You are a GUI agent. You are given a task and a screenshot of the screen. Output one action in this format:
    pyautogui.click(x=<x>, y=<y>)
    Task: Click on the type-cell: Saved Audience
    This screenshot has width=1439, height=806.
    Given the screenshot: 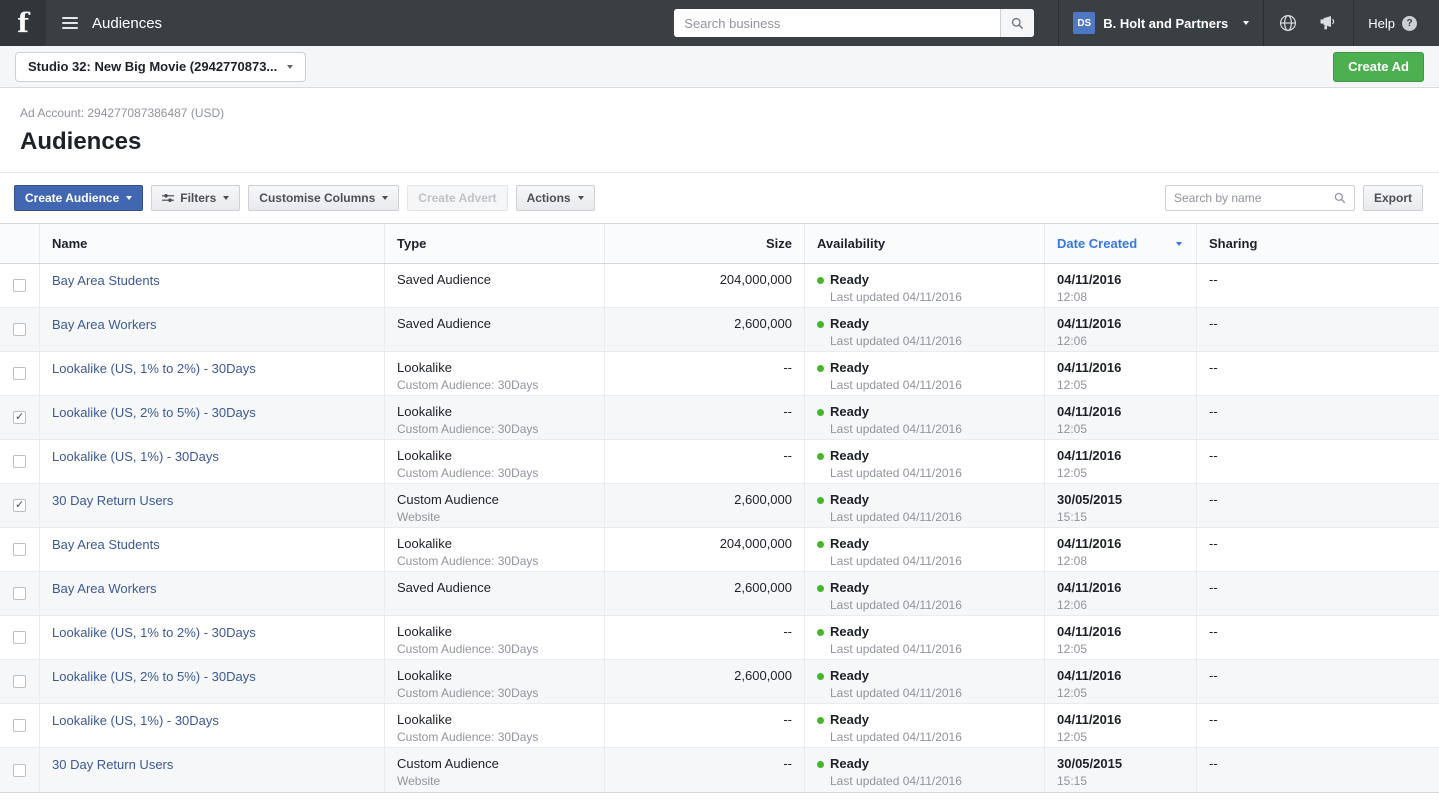 What is the action you would take?
    pyautogui.click(x=495, y=593)
    